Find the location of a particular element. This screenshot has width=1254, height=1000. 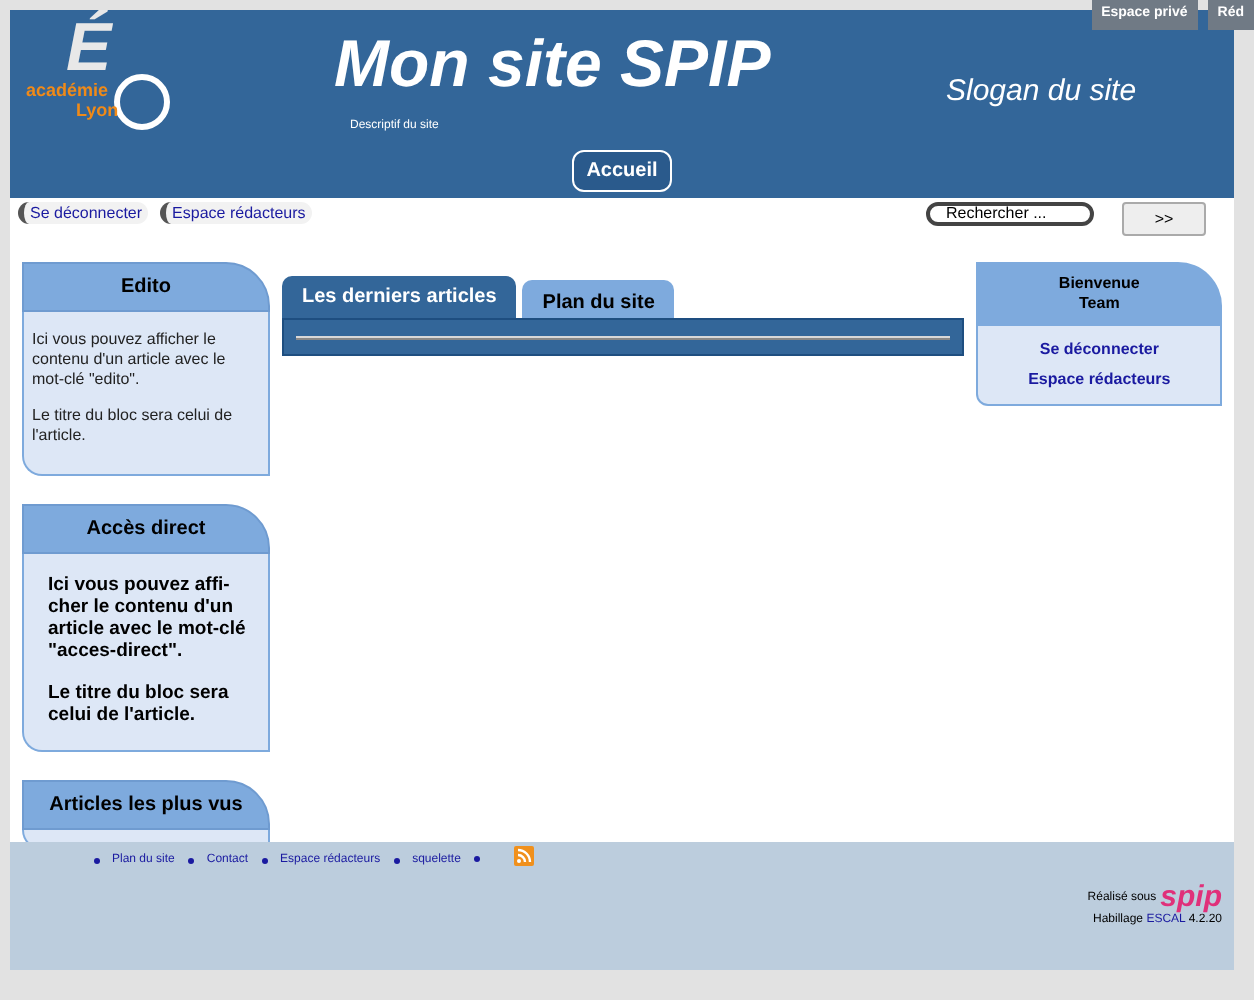

block-header: Accès direct is located at coordinates (146, 529).